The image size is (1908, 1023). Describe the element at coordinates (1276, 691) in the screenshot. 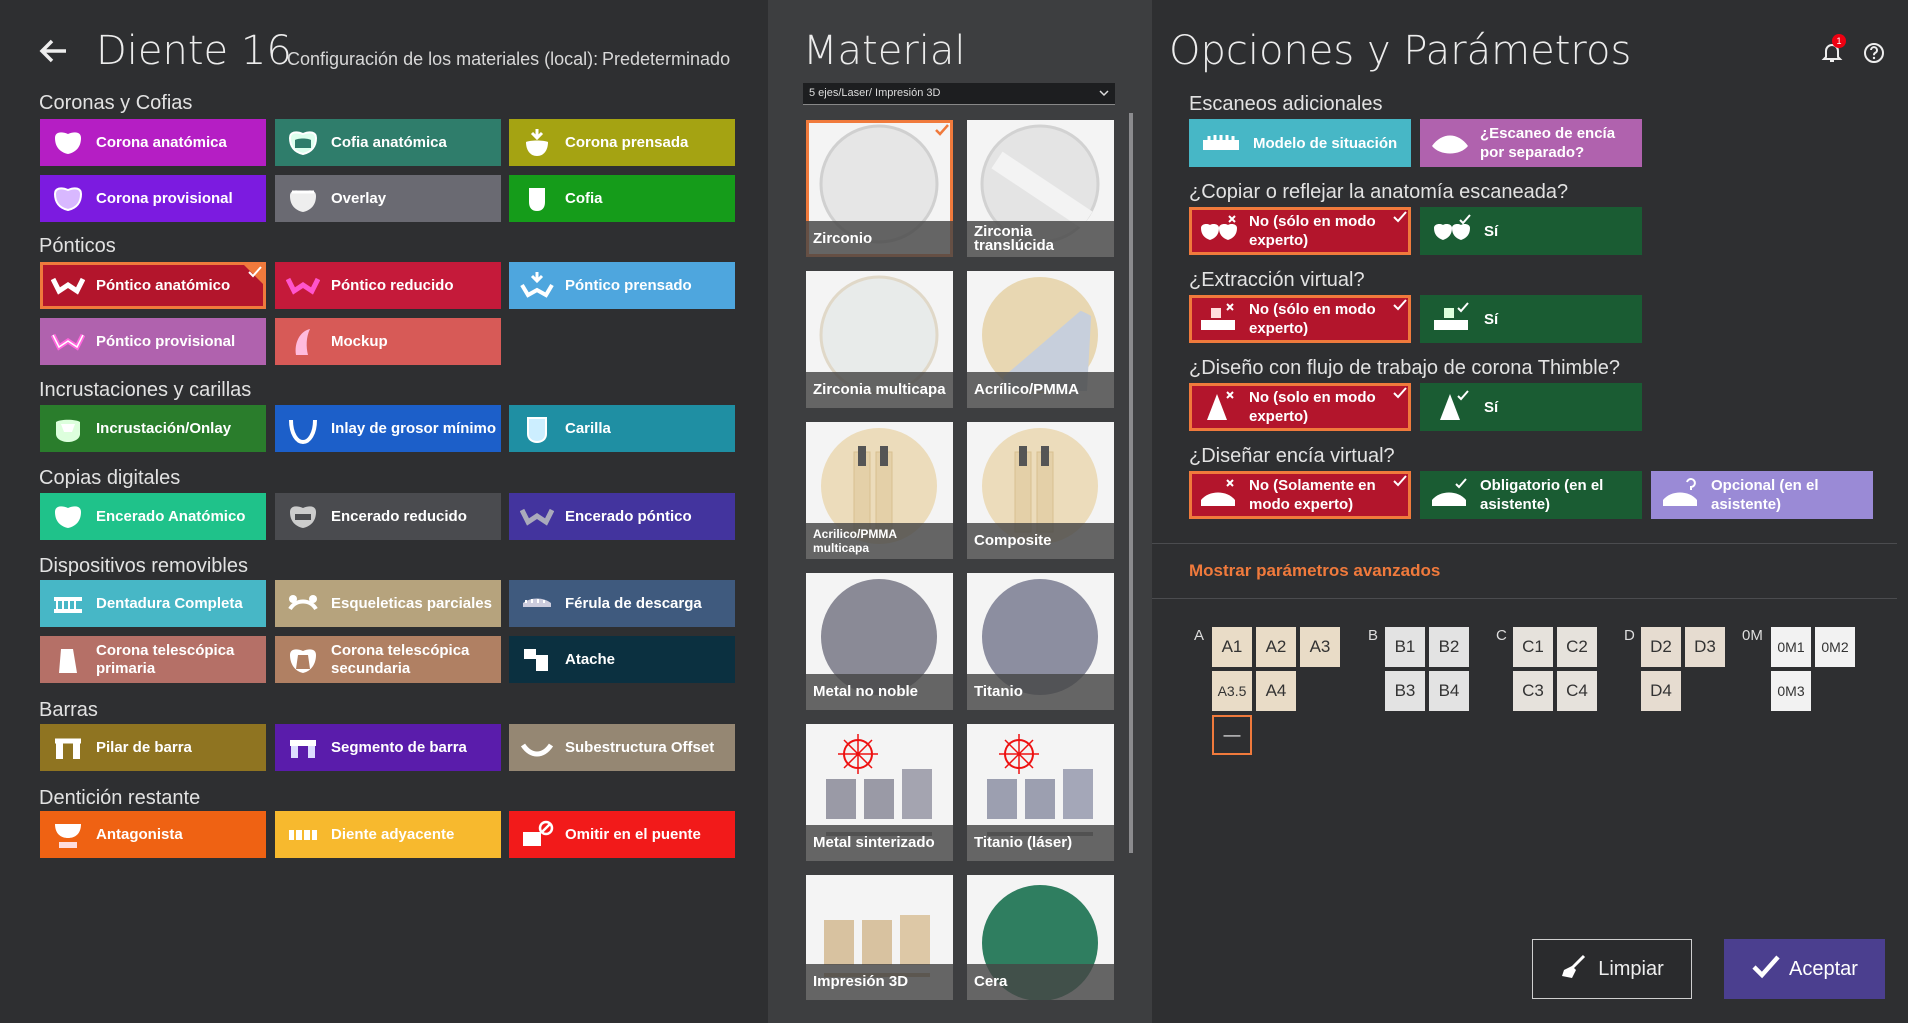

I see `shade-a4: A4` at that location.